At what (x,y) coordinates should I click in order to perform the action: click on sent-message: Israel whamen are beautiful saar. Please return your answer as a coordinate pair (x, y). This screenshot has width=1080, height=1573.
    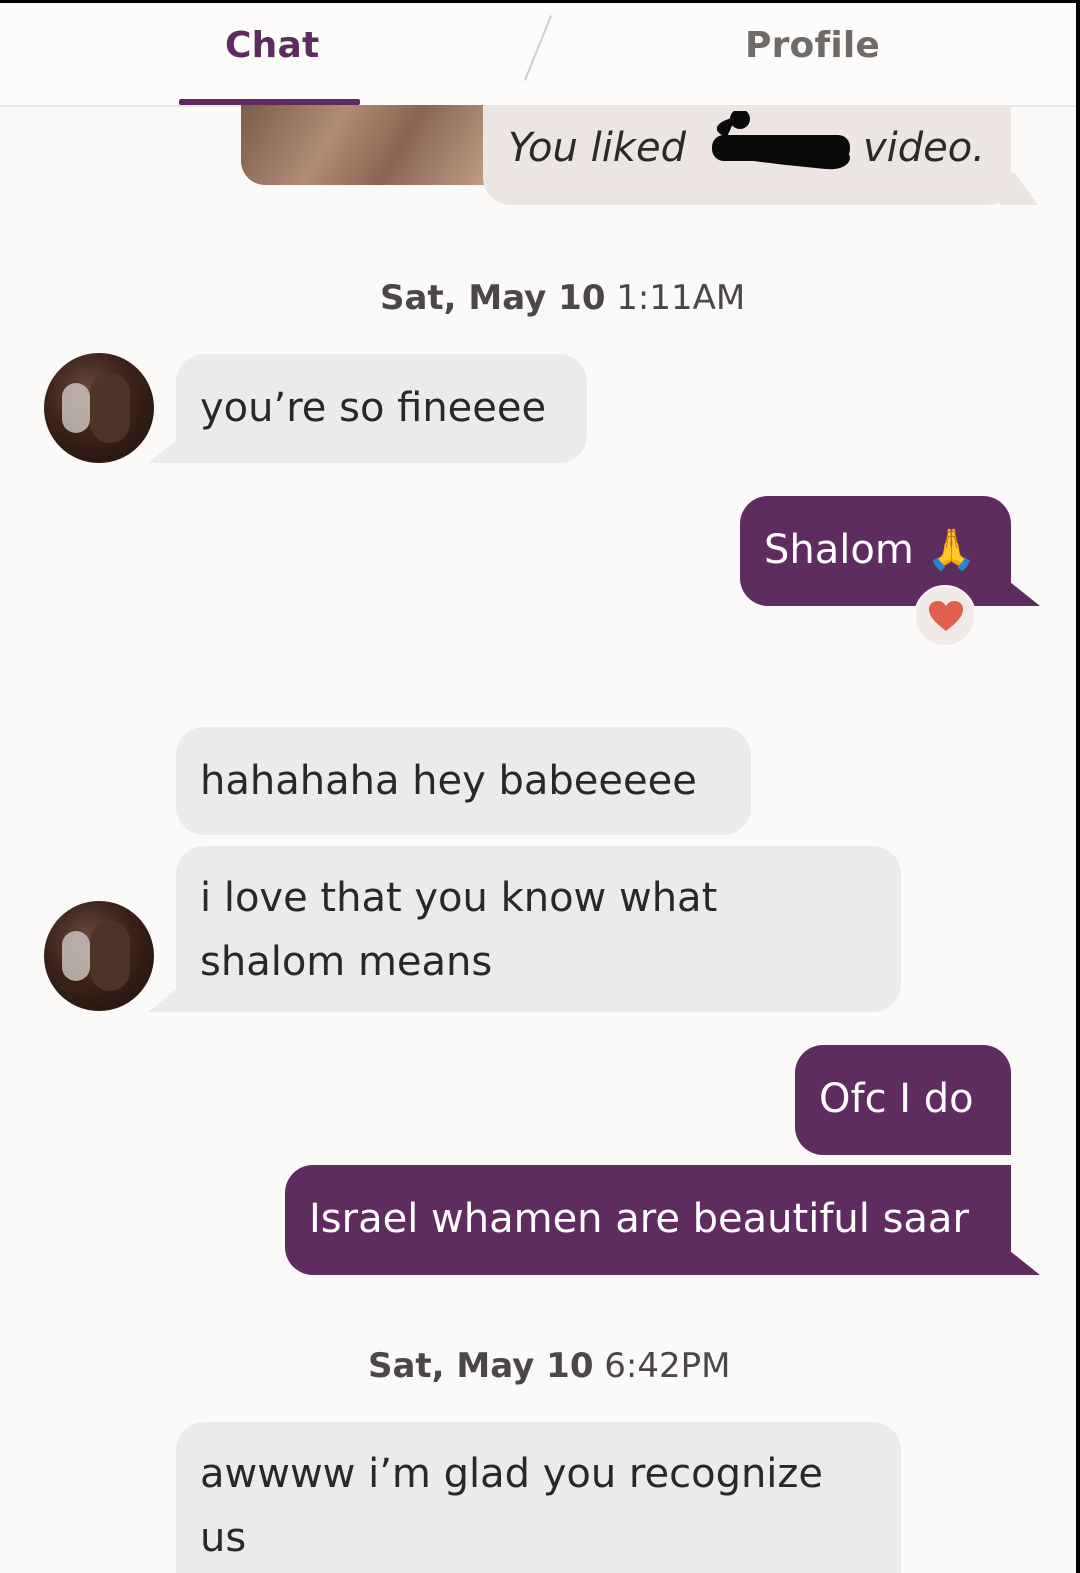
    Looking at the image, I should click on (648, 1220).